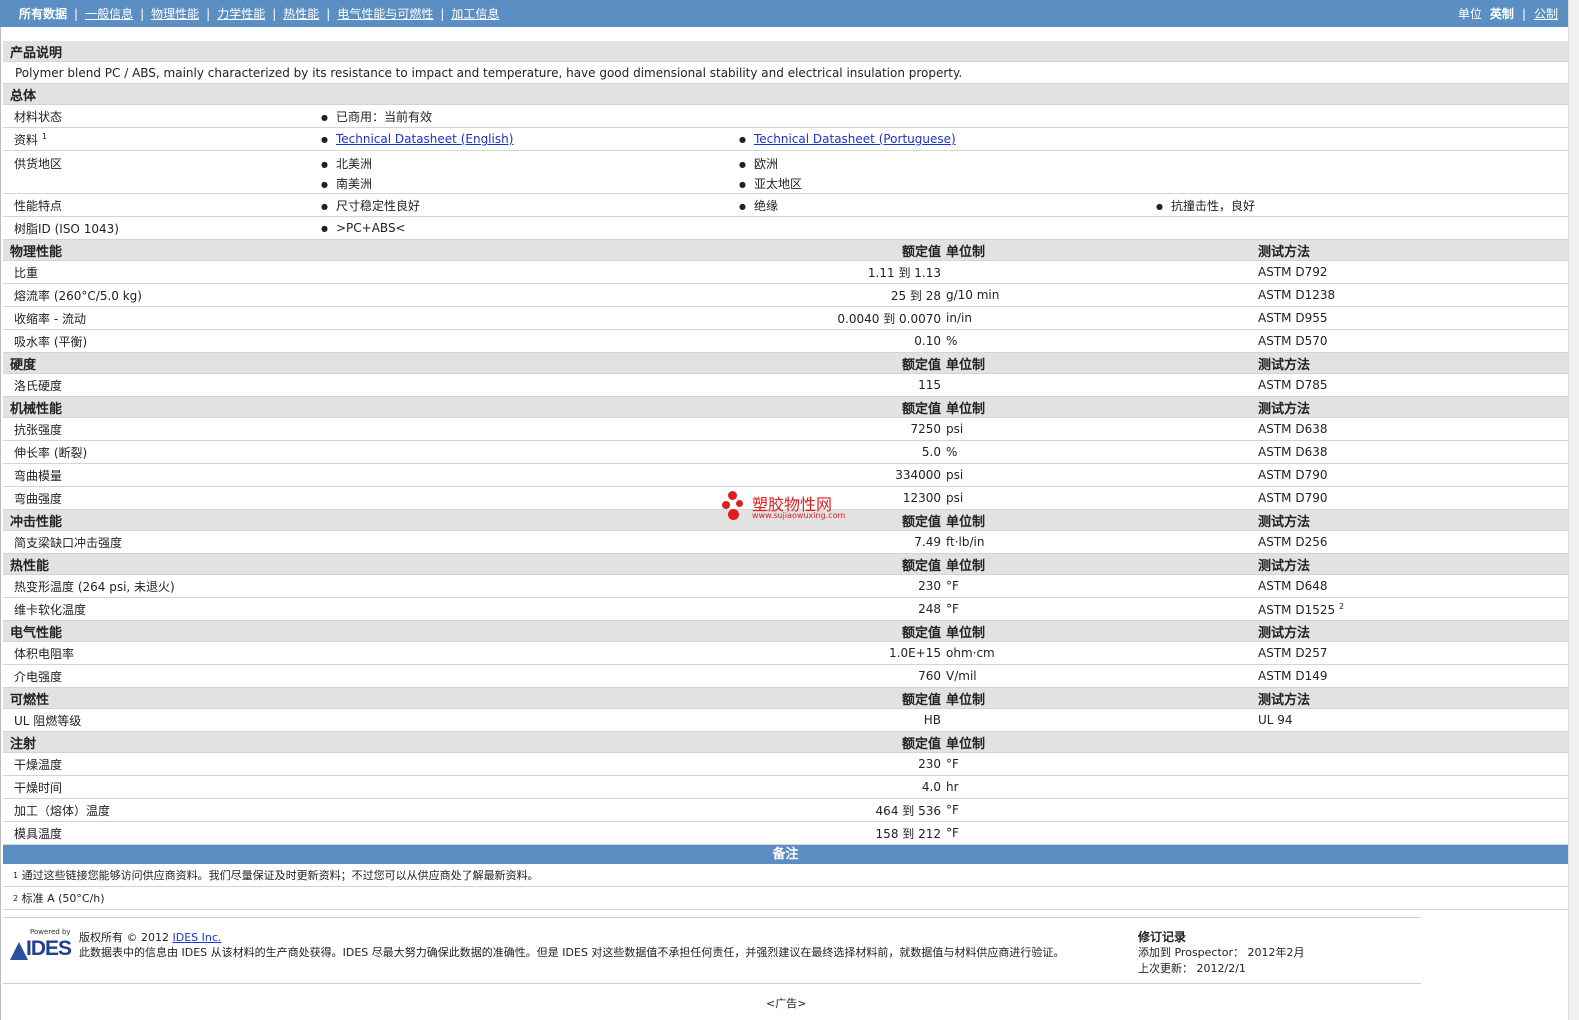 The height and width of the screenshot is (1020, 1579). Describe the element at coordinates (66, 228) in the screenshot. I see `row-label: 树脂ID (ISO 1043)` at that location.